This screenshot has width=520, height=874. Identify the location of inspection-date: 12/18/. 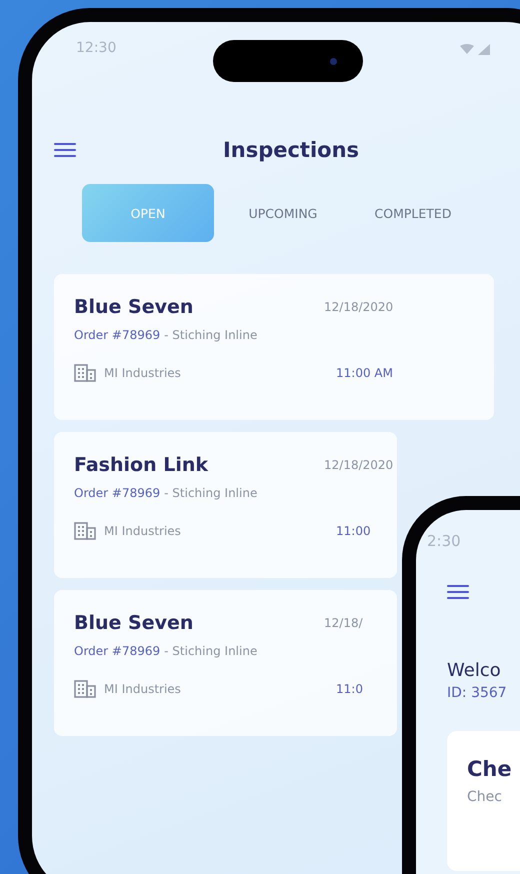
(343, 623).